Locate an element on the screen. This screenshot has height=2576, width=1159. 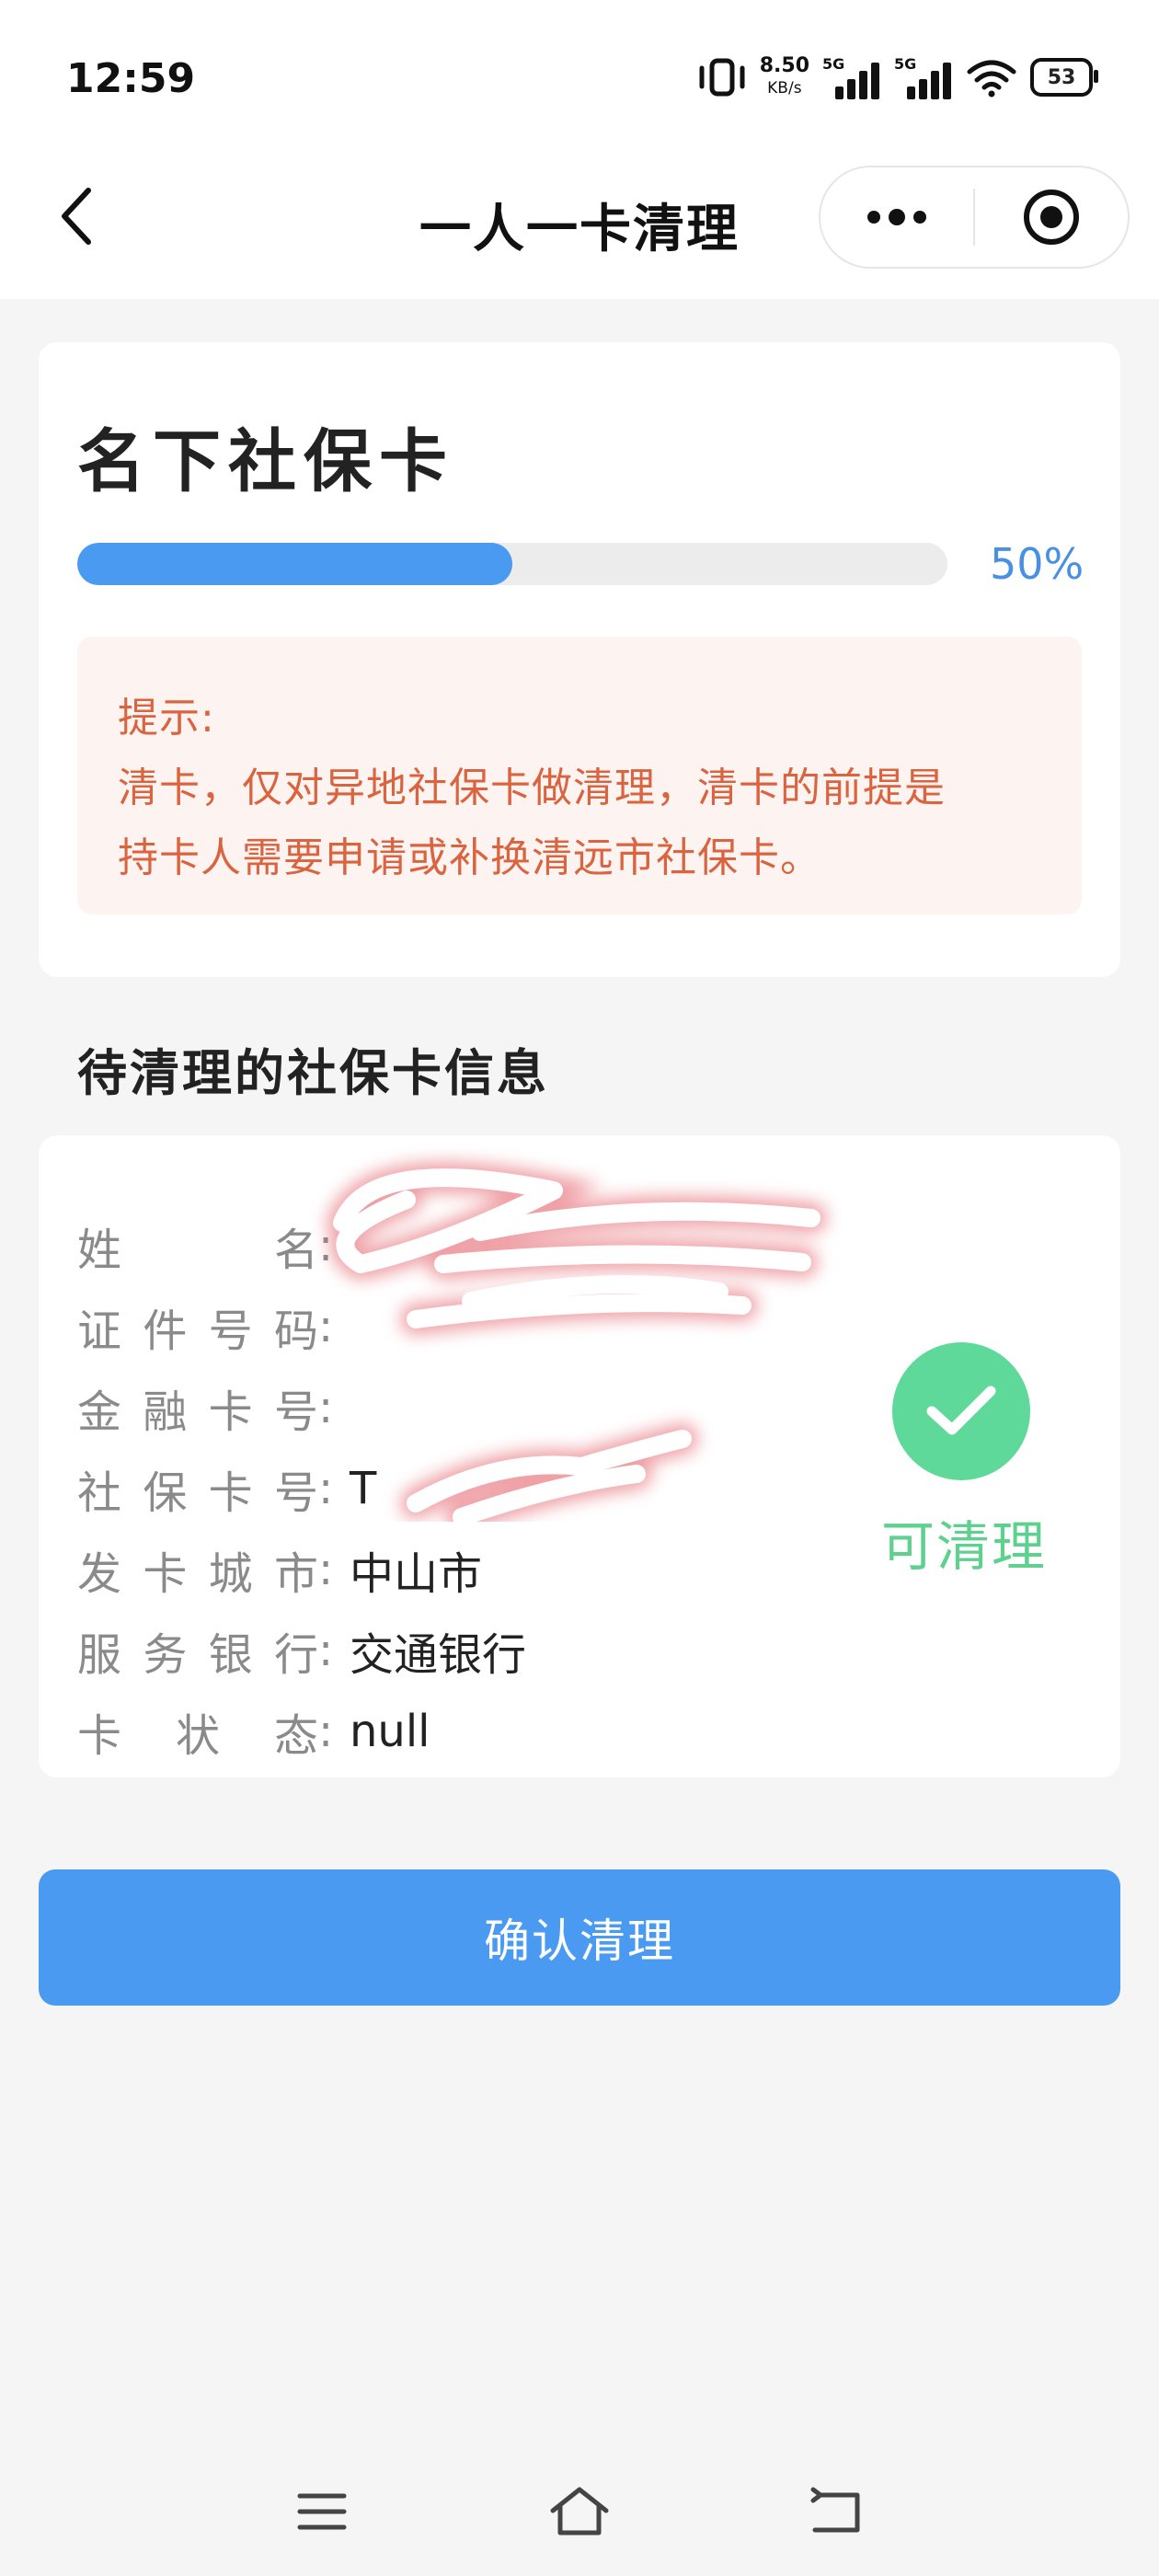
more-button is located at coordinates (896, 217).